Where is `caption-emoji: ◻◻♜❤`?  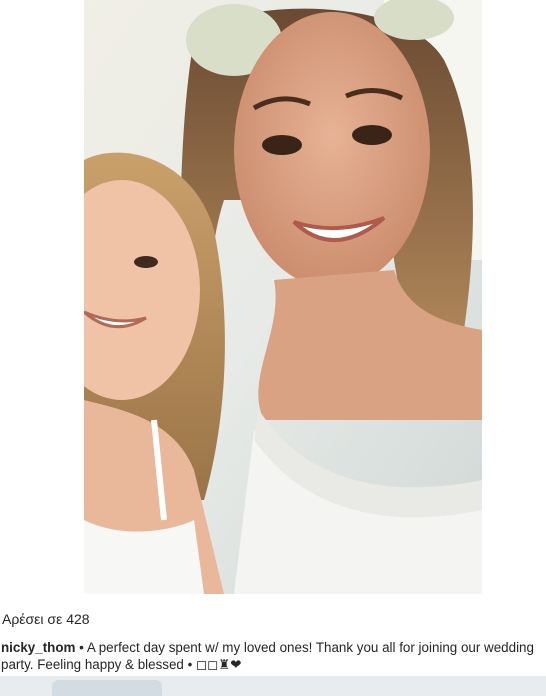
caption-emoji: ◻◻♜❤ is located at coordinates (219, 664).